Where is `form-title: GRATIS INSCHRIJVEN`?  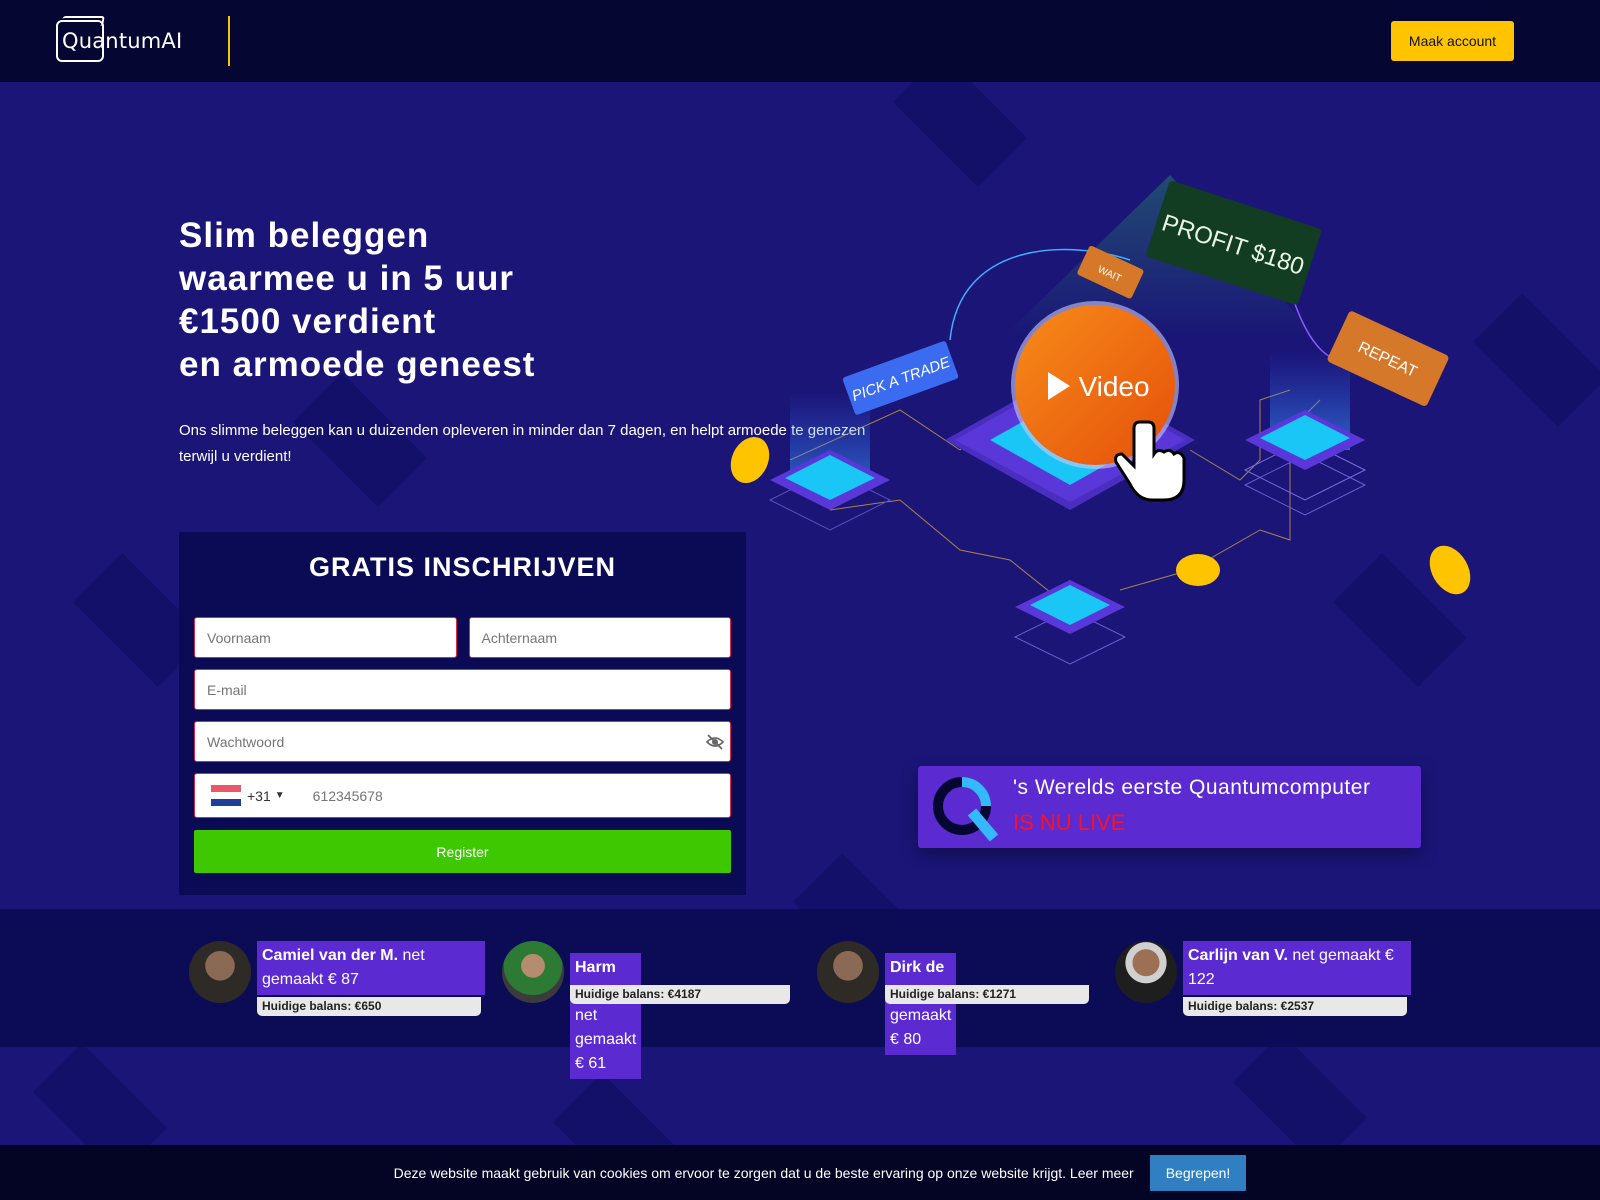 form-title: GRATIS INSCHRIJVEN is located at coordinates (462, 567).